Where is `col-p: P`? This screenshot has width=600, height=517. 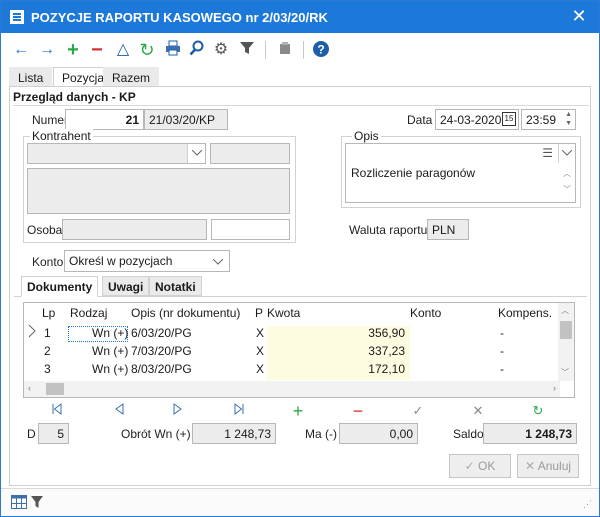 col-p: P is located at coordinates (259, 313).